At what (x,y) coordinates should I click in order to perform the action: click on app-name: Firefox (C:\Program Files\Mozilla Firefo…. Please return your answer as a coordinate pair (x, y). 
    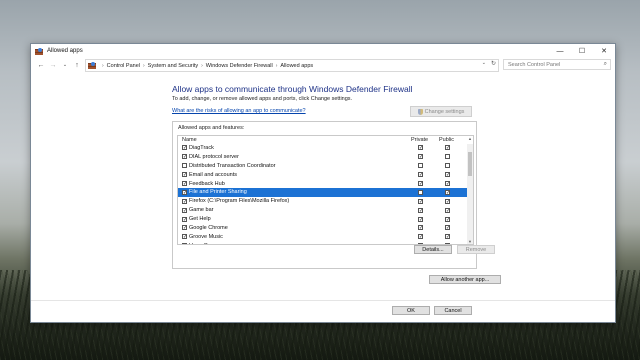
    Looking at the image, I should click on (239, 201).